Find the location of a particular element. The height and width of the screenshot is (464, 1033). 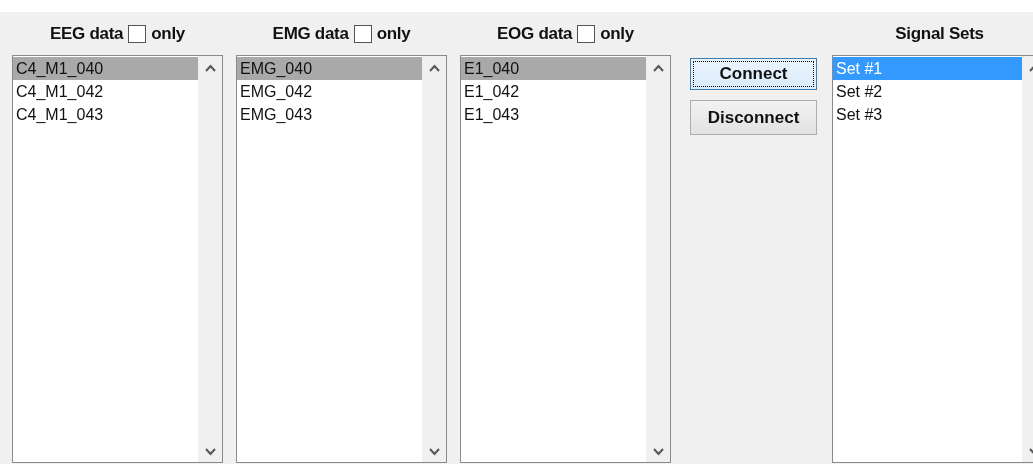

list-item: EMG_042 is located at coordinates (329, 91).